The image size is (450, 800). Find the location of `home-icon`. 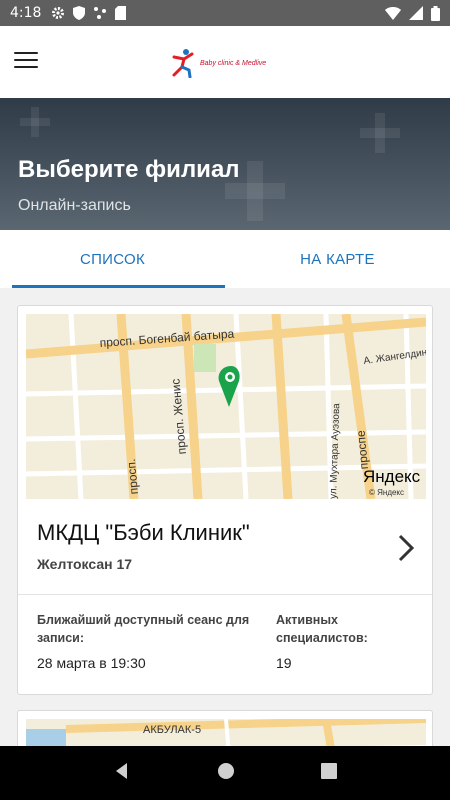

home-icon is located at coordinates (226, 773).